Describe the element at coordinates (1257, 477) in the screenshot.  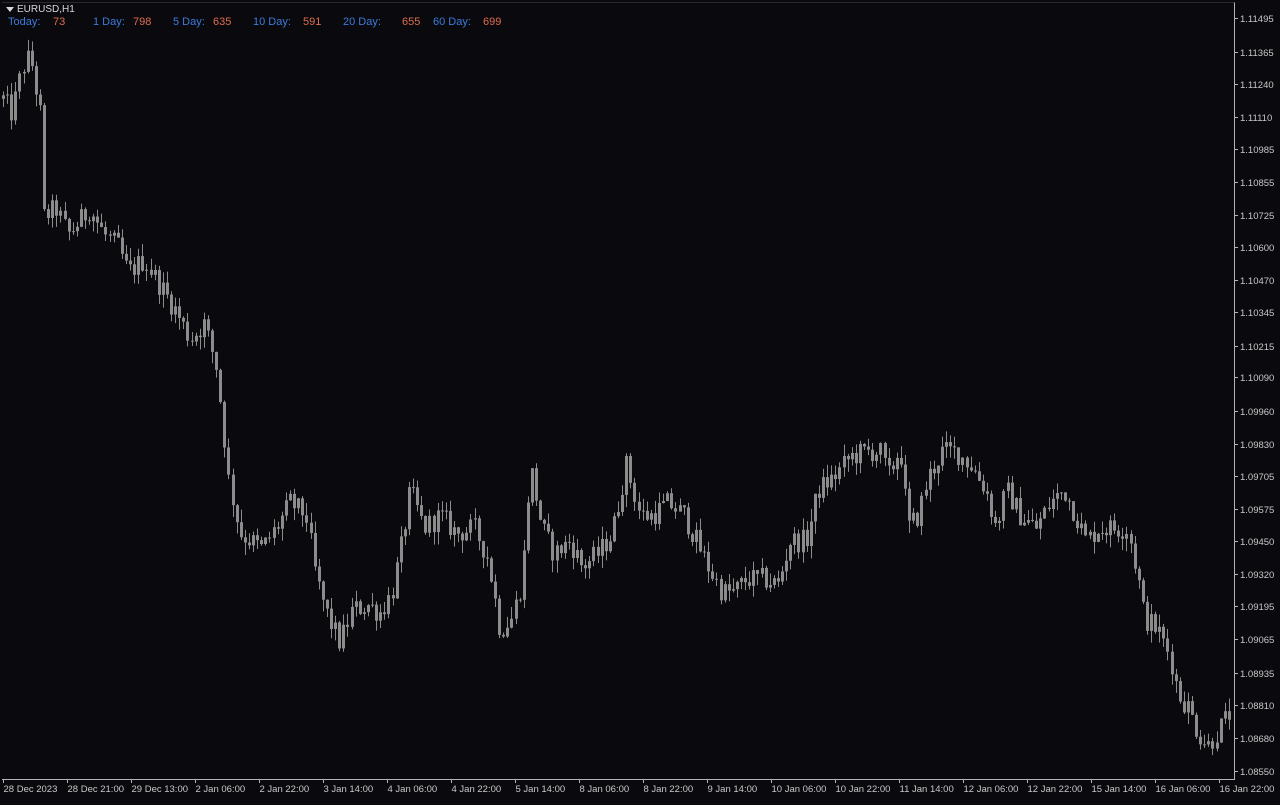
I see `price-tick-label: 1.09705` at that location.